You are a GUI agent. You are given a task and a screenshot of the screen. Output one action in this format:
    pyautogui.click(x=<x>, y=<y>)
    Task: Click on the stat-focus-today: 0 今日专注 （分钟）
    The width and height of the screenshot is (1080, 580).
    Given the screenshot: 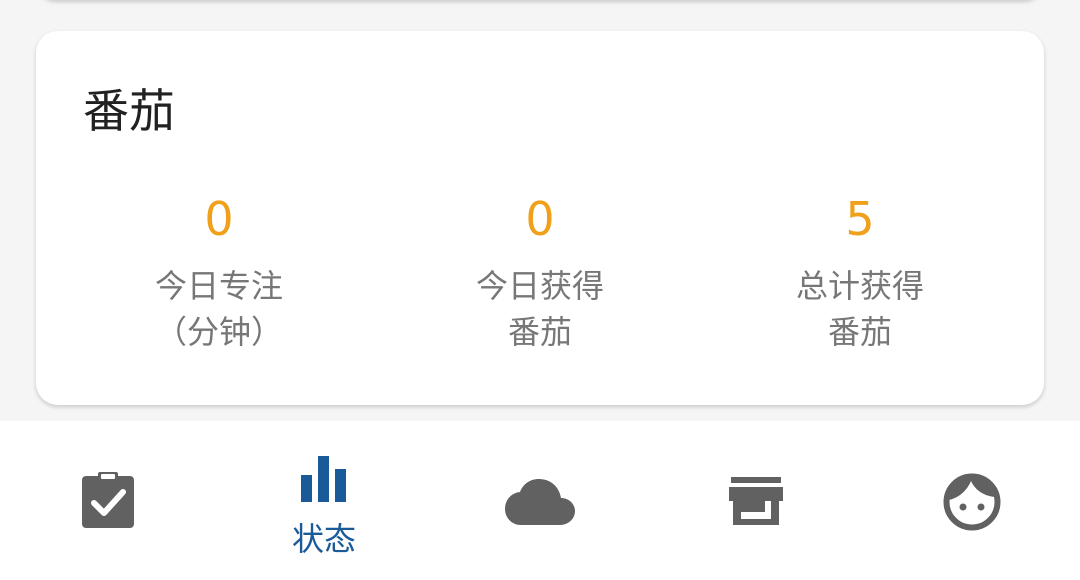 What is the action you would take?
    pyautogui.click(x=219, y=272)
    